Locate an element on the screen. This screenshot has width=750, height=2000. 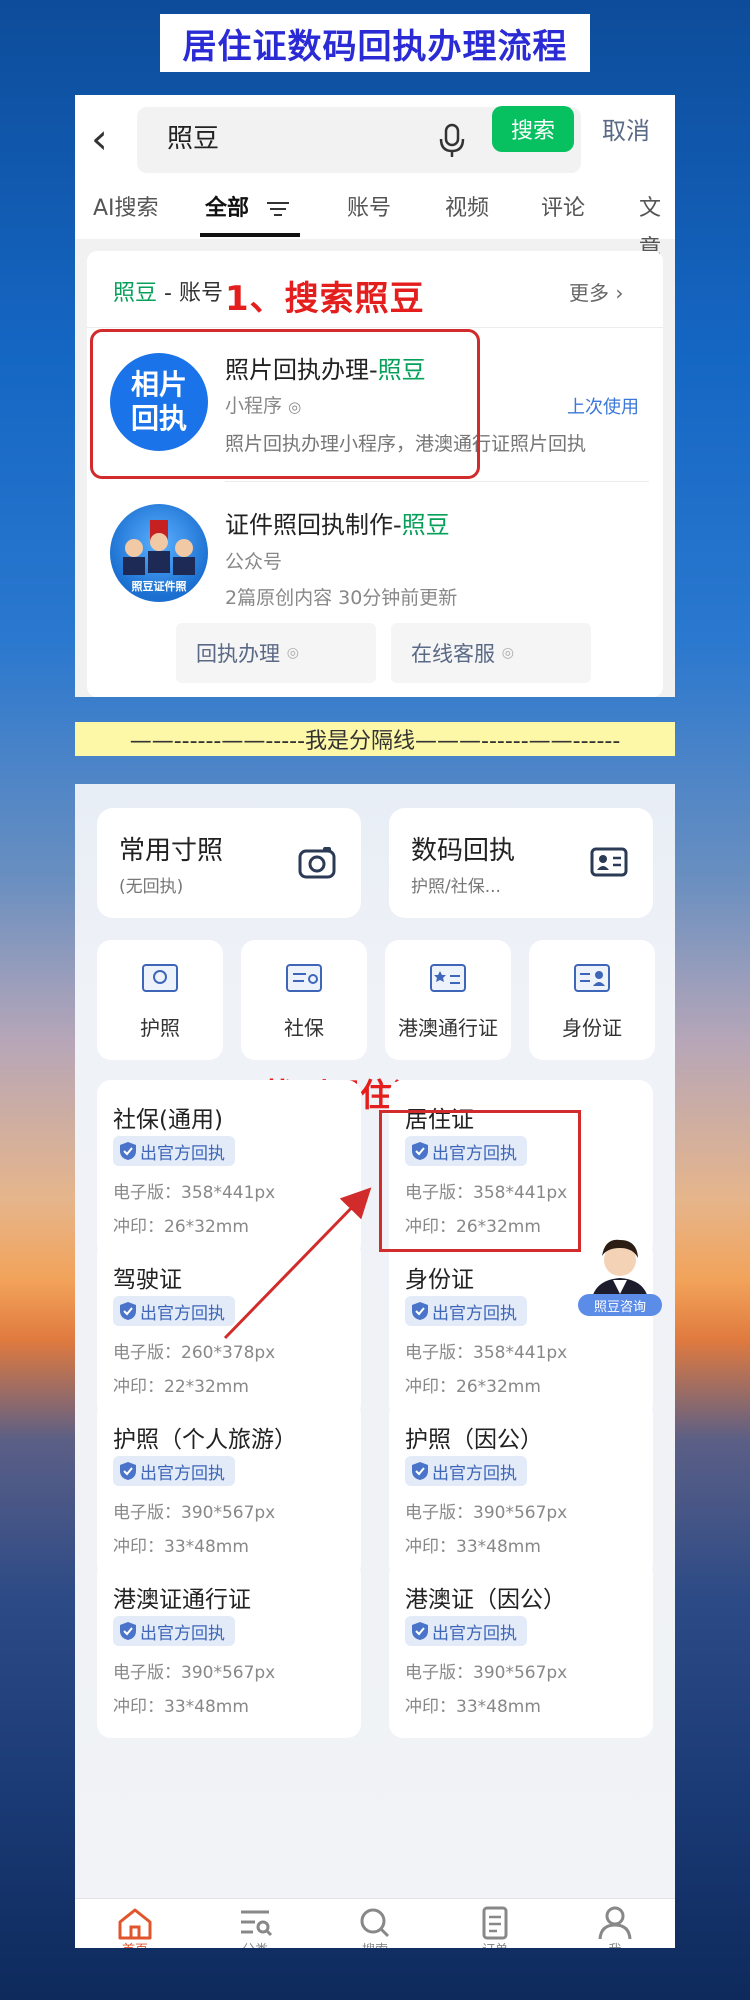
nav-category: 分类 is located at coordinates (255, 1926).